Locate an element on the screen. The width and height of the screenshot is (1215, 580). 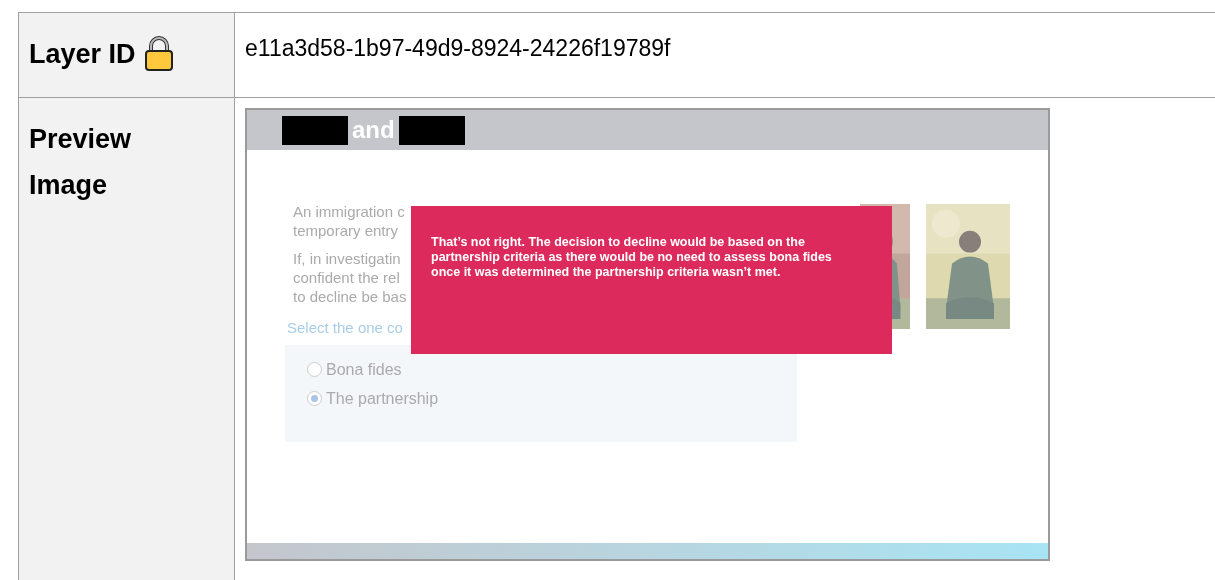
lock-icon is located at coordinates (158, 54).